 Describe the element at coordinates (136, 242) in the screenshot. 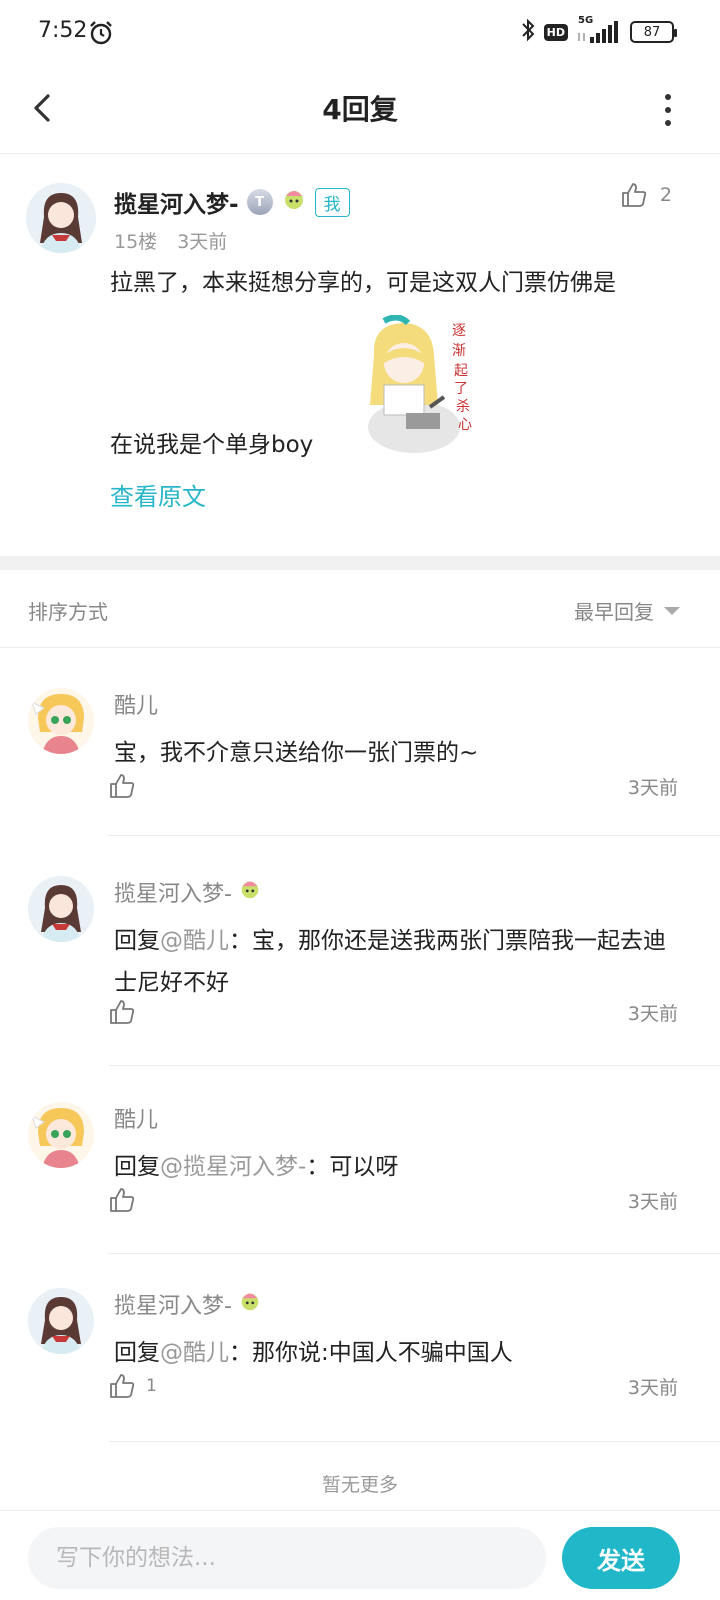

I see `floor-number: 15楼` at that location.